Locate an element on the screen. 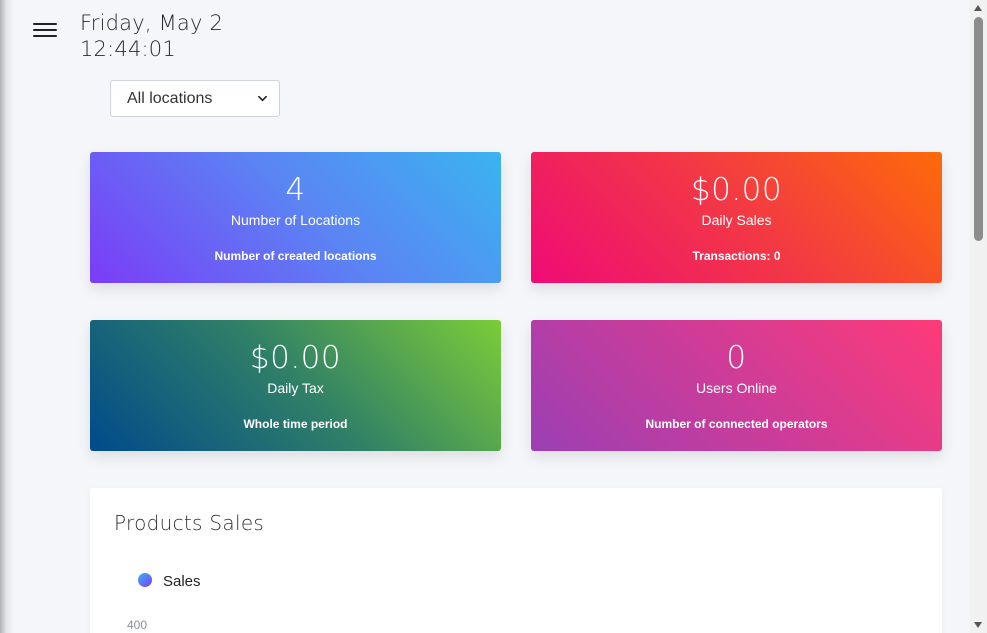 Image resolution: width=987 pixels, height=633 pixels. products-sales-title: Products Sales is located at coordinates (189, 523).